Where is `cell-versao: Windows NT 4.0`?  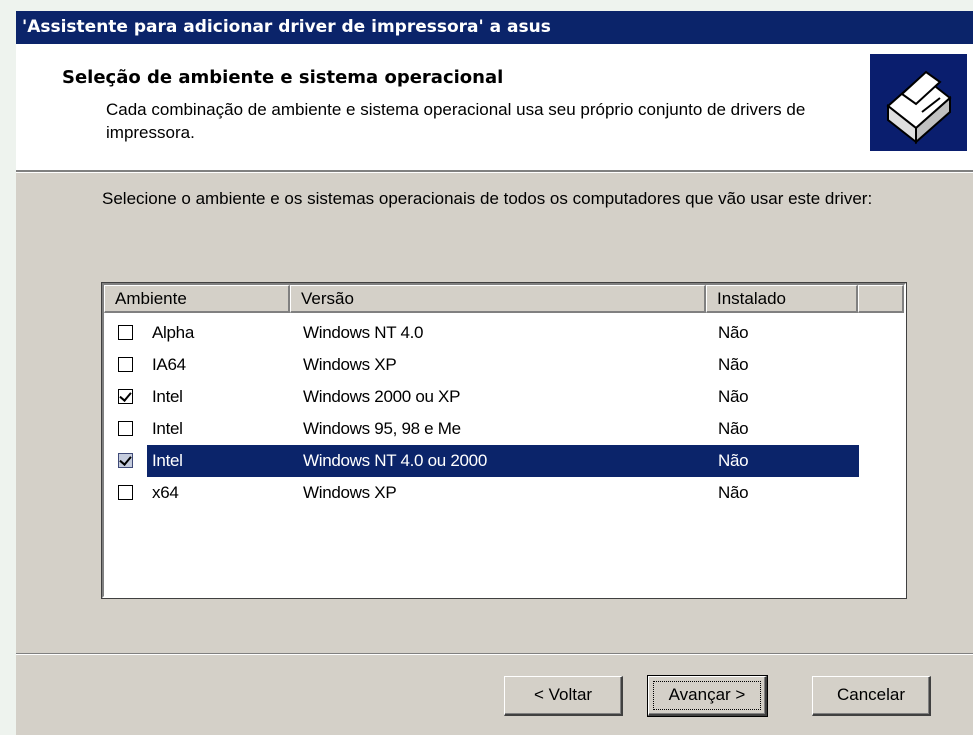 cell-versao: Windows NT 4.0 is located at coordinates (363, 332).